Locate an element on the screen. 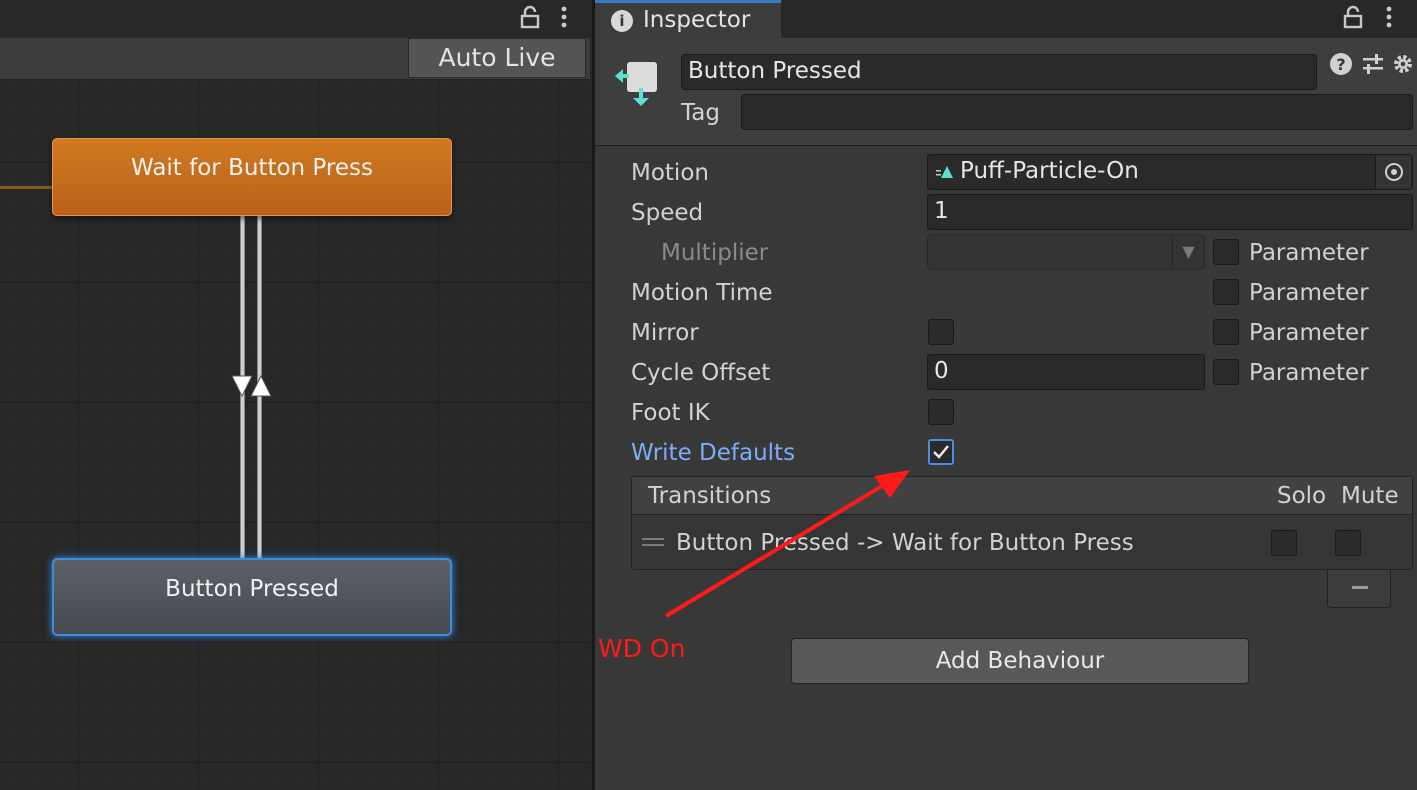 This screenshot has width=1417, height=790. annotation-text: WD On is located at coordinates (642, 648).